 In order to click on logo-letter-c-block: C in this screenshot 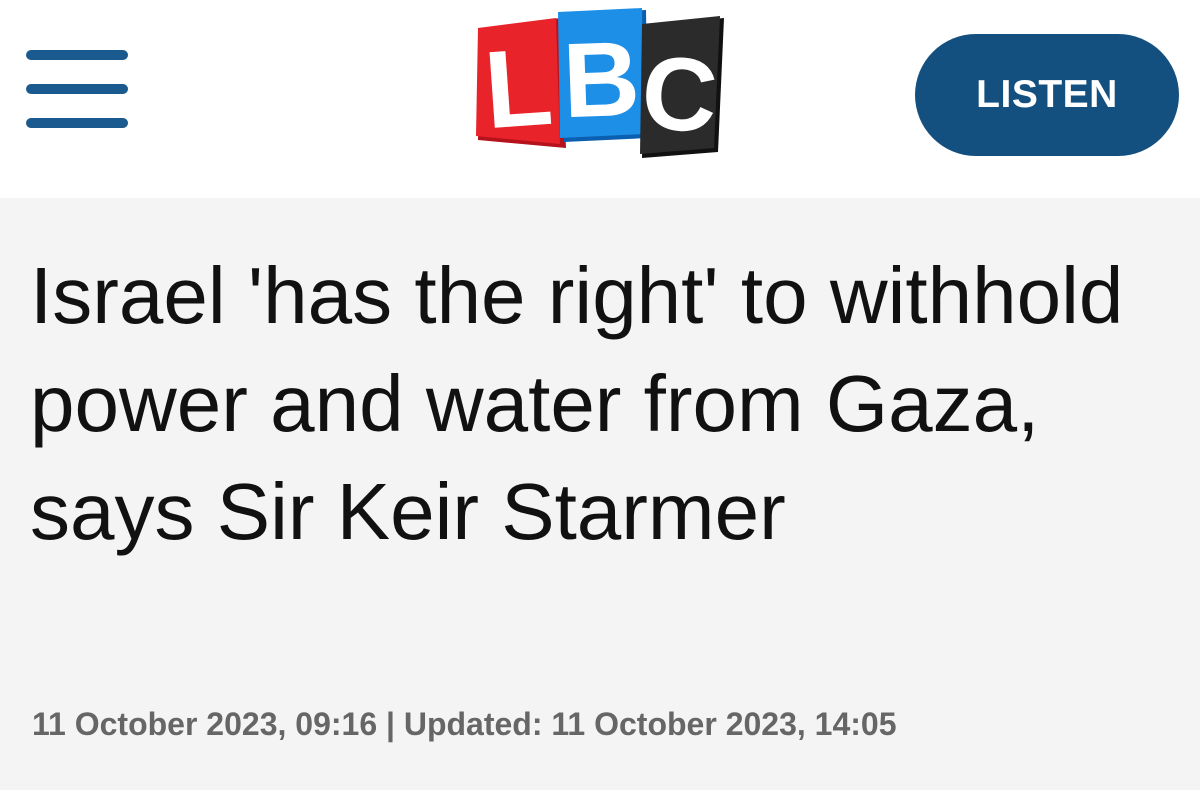, I will do `click(681, 87)`.